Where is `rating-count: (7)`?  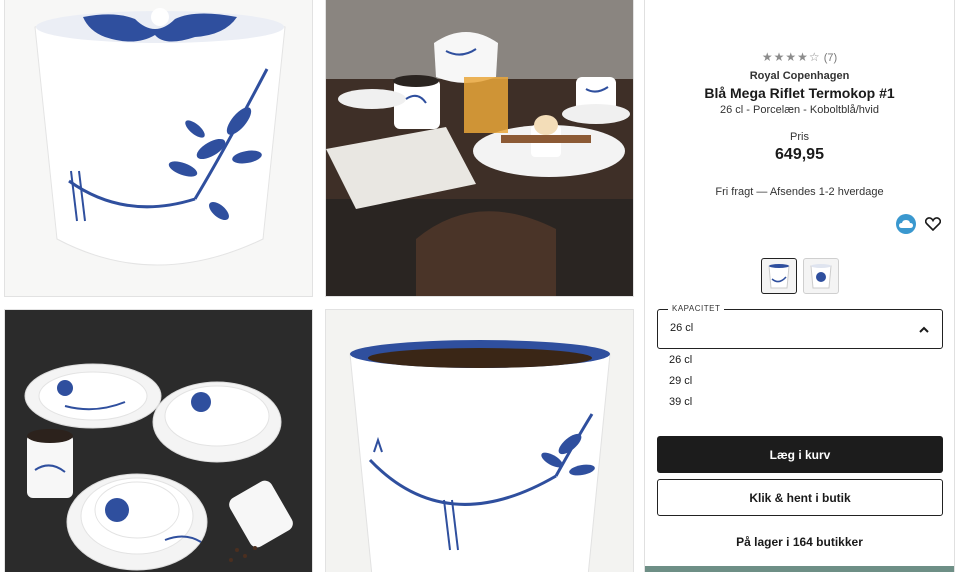 rating-count: (7) is located at coordinates (830, 58).